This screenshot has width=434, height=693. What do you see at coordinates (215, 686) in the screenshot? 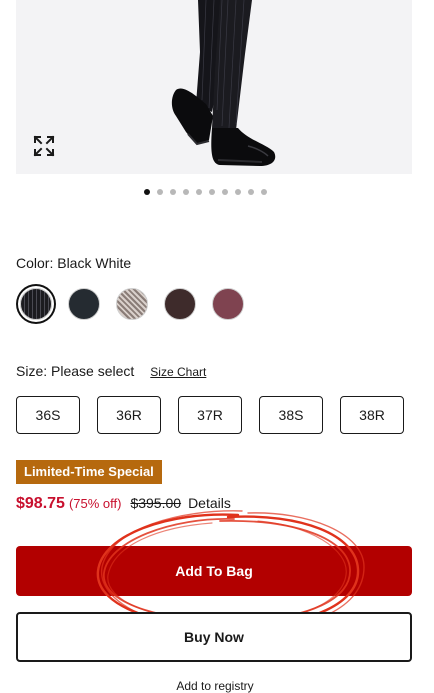
I see `add-to-registry-link: Add to registry` at bounding box center [215, 686].